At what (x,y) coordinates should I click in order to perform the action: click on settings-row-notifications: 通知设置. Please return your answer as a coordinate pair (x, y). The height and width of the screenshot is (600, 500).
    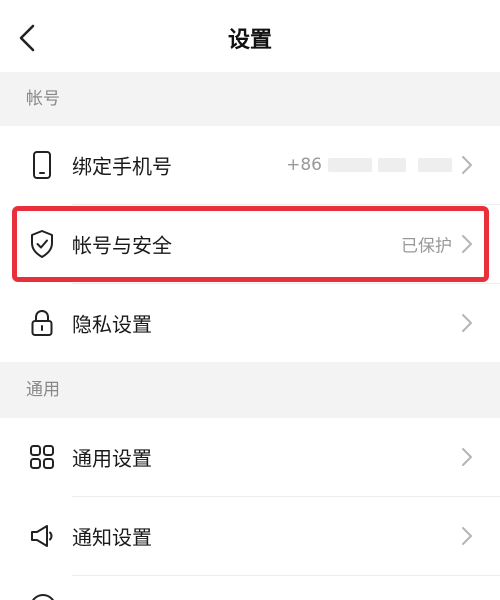
    Looking at the image, I should click on (250, 536).